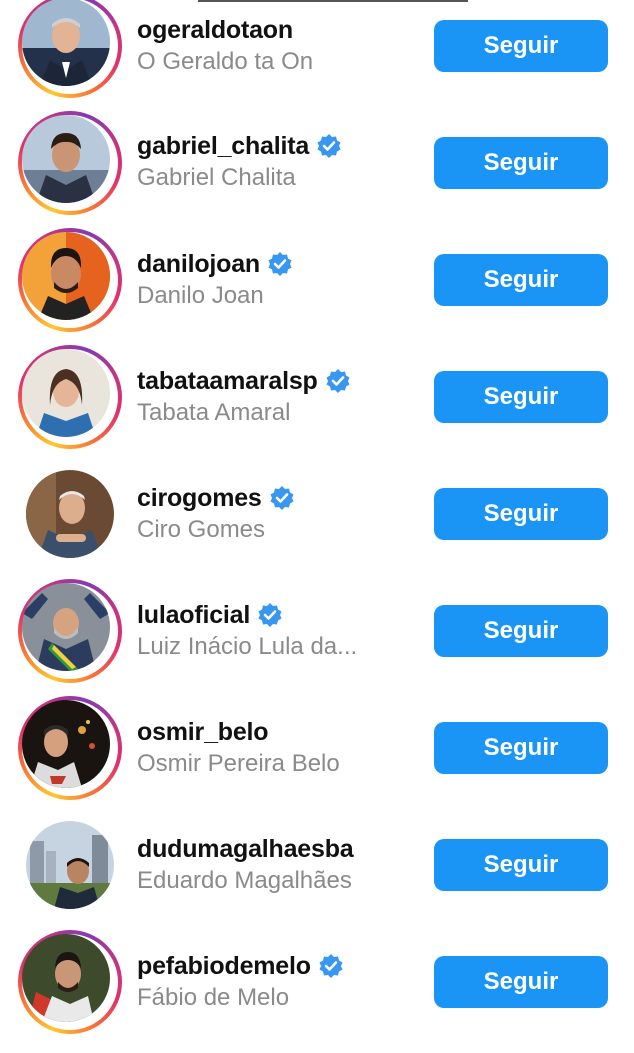  Describe the element at coordinates (199, 498) in the screenshot. I see `username: cirogomes` at that location.